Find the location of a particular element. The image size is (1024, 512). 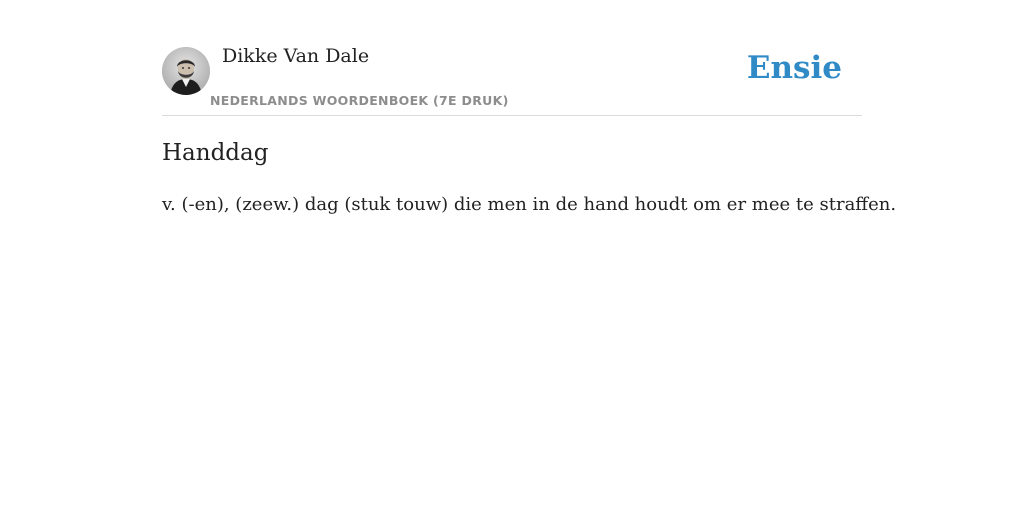

author-avatar is located at coordinates (186, 71).